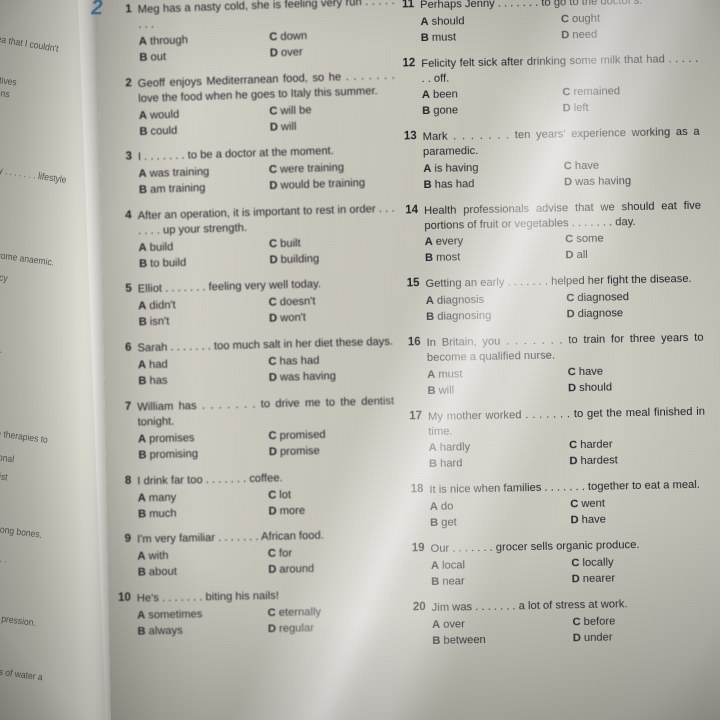 Image resolution: width=720 pixels, height=720 pixels. What do you see at coordinates (451, 464) in the screenshot?
I see `option-text: hard` at bounding box center [451, 464].